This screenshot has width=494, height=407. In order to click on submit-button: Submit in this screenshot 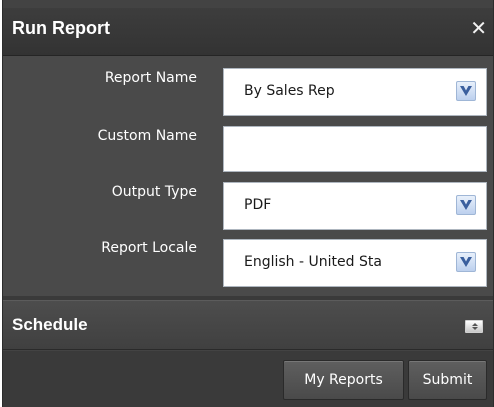, I will do `click(447, 380)`.